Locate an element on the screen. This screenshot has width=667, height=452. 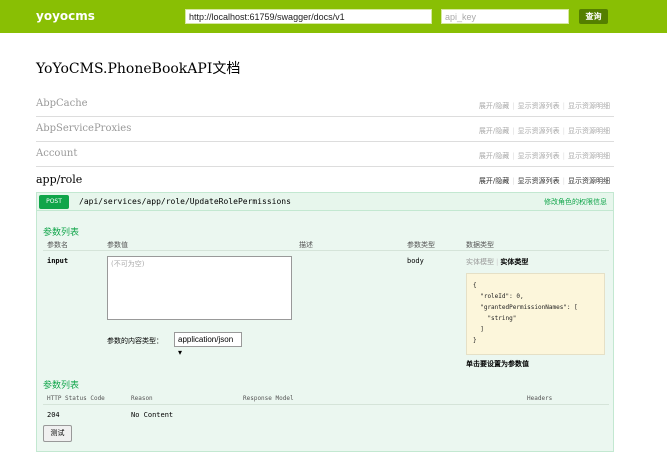
page-title: YoYoCMS.PhoneBookAPI文档 is located at coordinates (138, 69).